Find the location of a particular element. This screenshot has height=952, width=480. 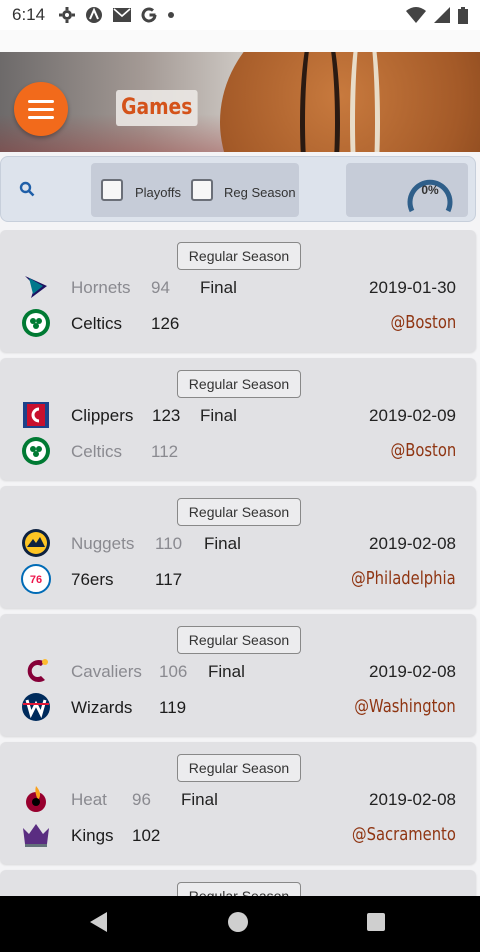

kings-logo-icon is located at coordinates (36, 835).